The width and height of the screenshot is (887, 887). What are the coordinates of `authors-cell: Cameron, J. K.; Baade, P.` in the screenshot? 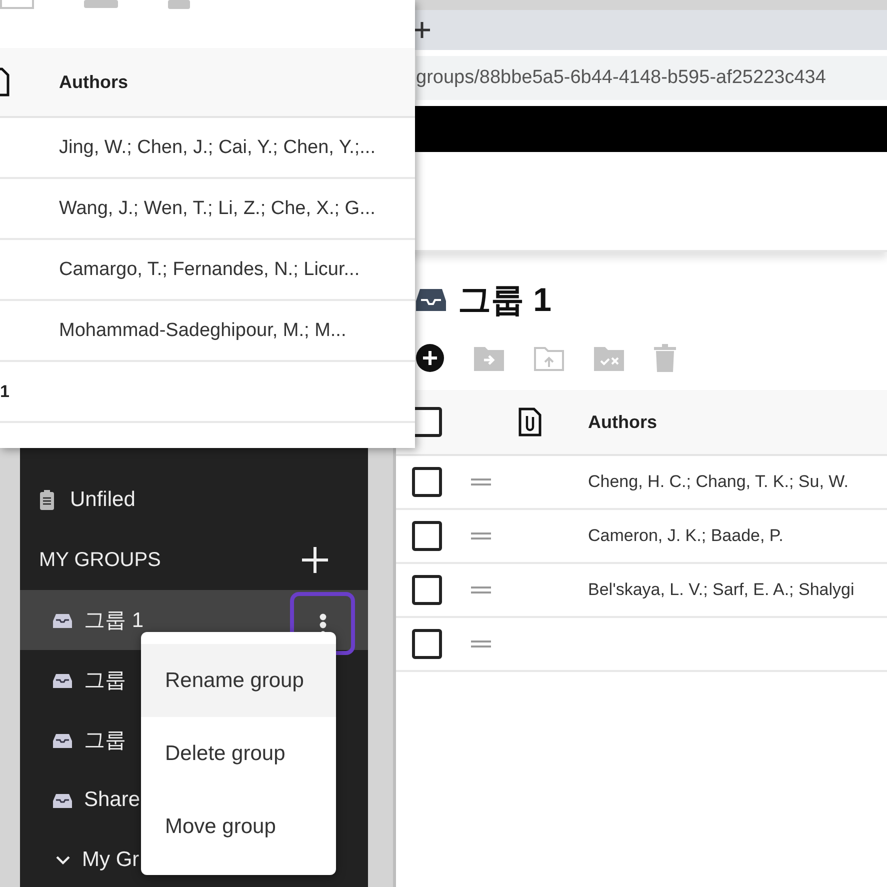 It's located at (686, 536).